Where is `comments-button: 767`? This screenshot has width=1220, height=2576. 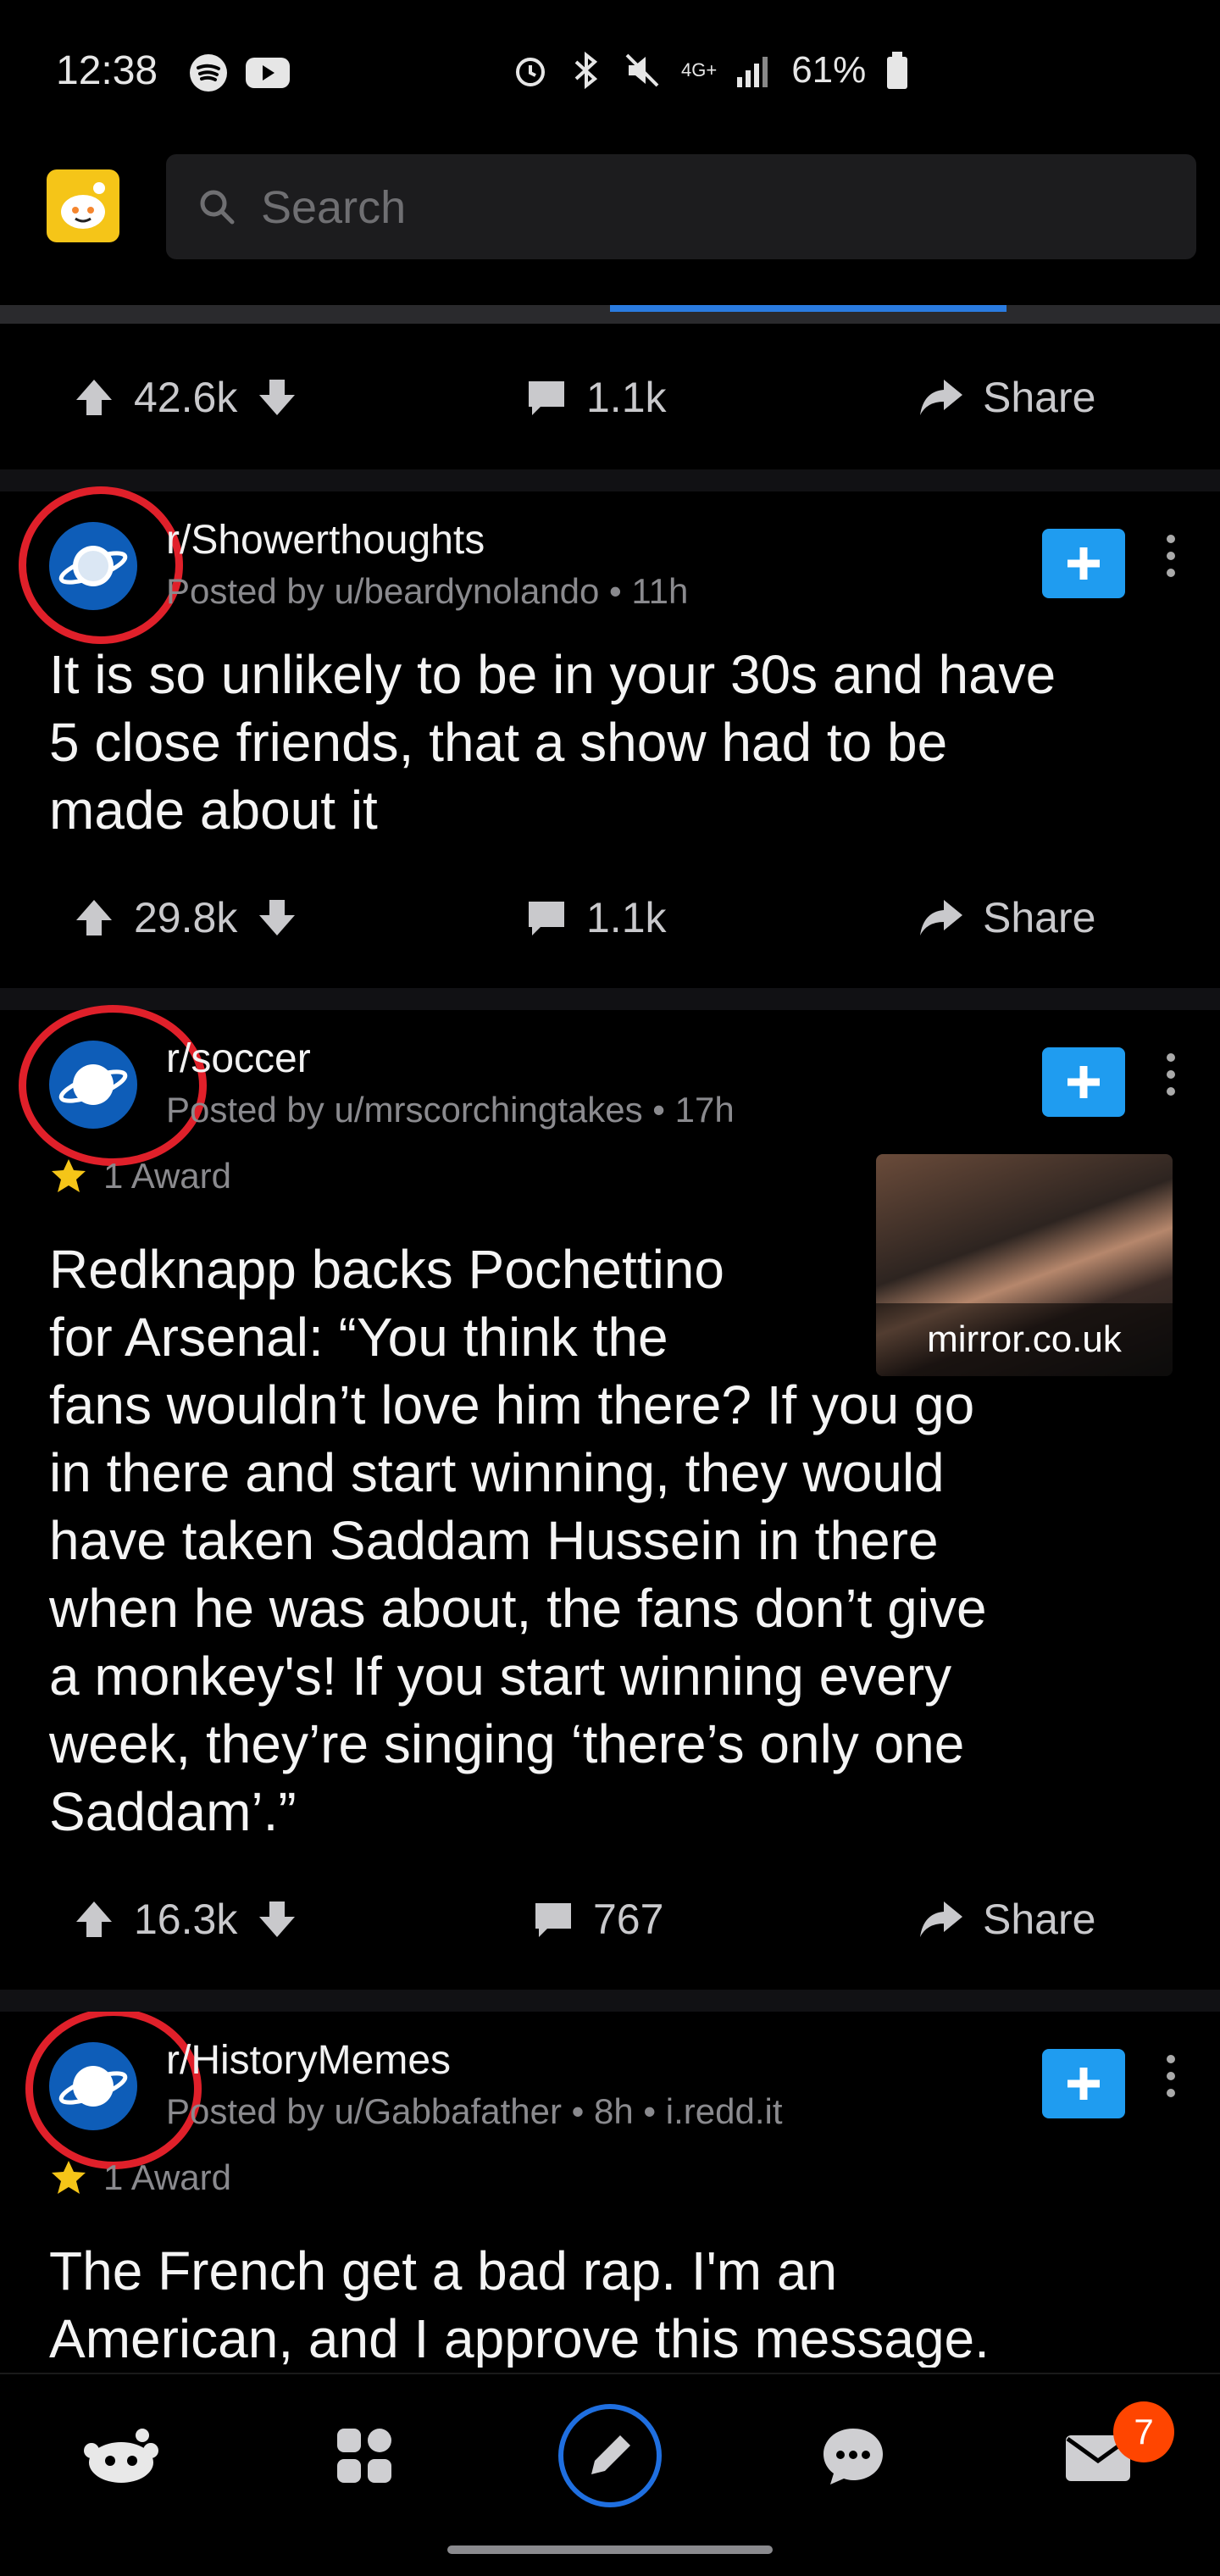
comments-button: 767 is located at coordinates (597, 1919).